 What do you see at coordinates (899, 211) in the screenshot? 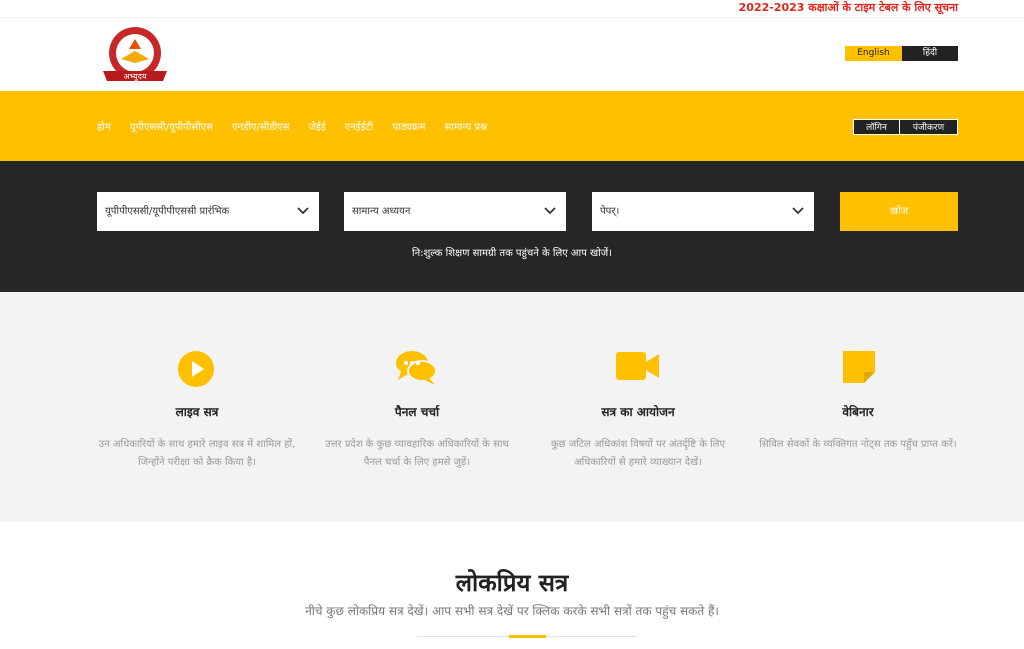
I see `search-button: खोज` at bounding box center [899, 211].